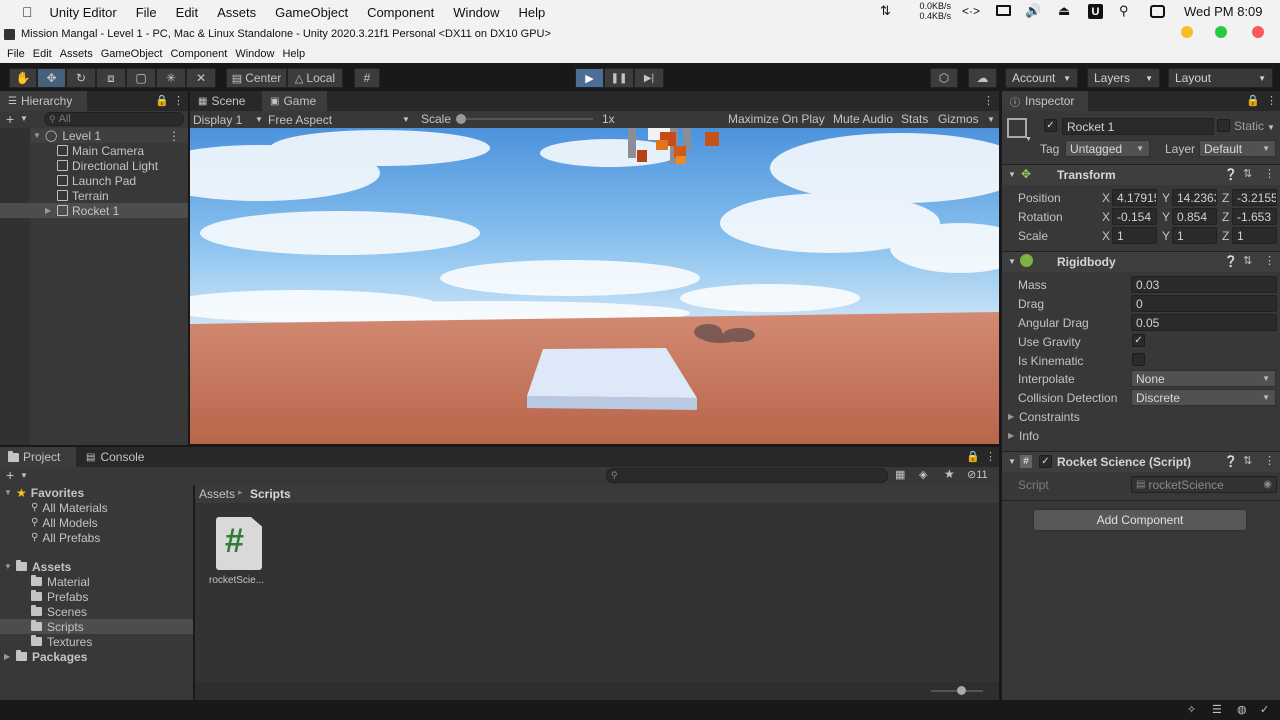 This screenshot has width=1280, height=720. What do you see at coordinates (69, 507) in the screenshot?
I see `favorite-all-materials: ⚲ All Materials` at bounding box center [69, 507].